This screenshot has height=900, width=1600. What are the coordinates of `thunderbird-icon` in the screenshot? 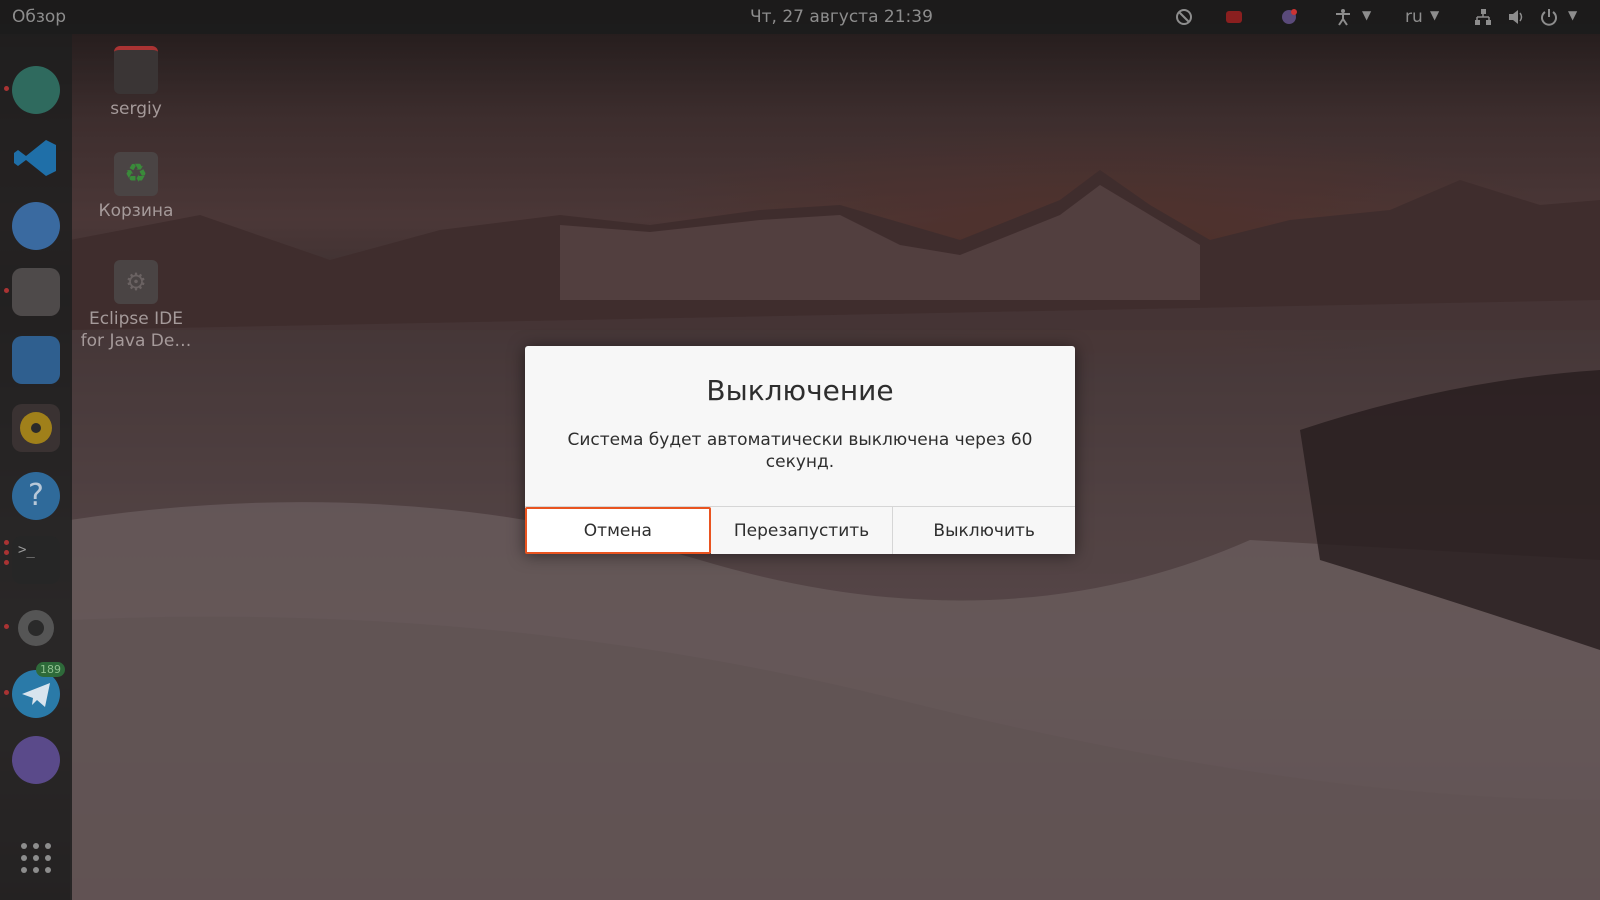 It's located at (36, 226).